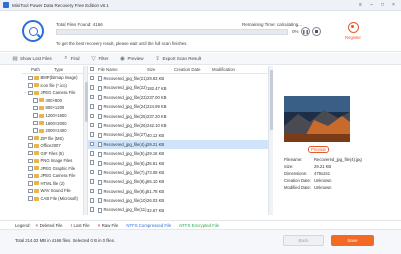  Describe the element at coordinates (52, 138) in the screenshot. I see `tree-item: ZIP file (MS)` at that location.